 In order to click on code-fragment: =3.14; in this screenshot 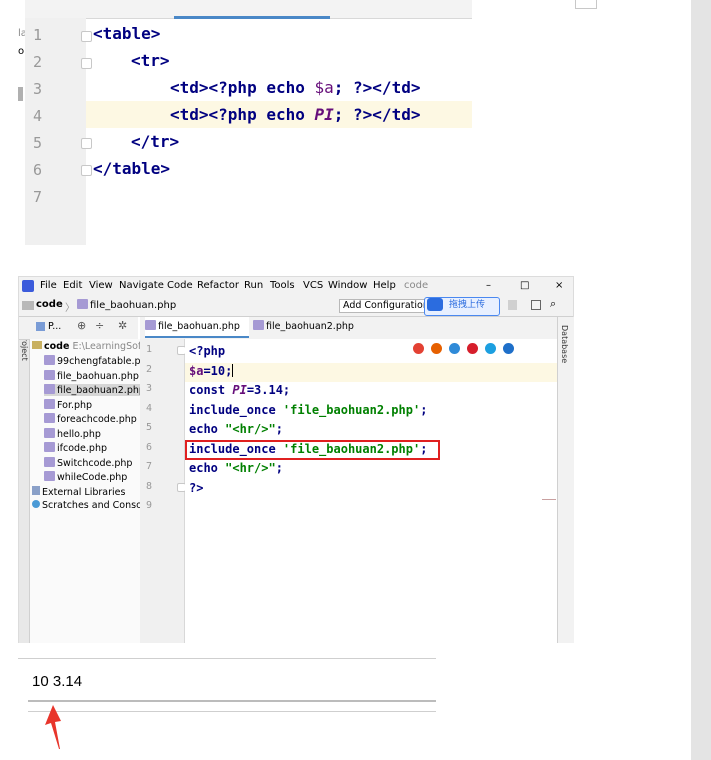, I will do `click(268, 390)`.